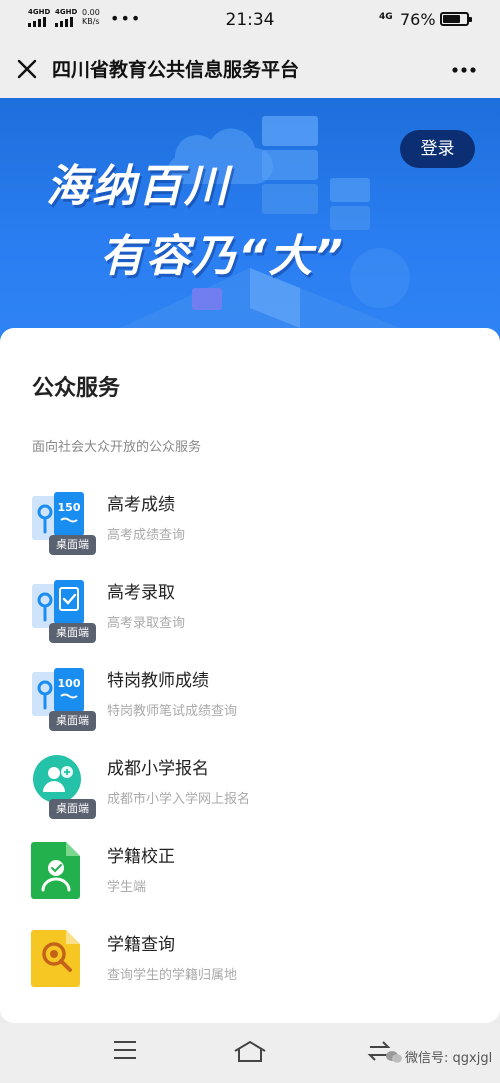 Image resolution: width=500 pixels, height=1083 pixels. I want to click on home-button, so click(250, 1053).